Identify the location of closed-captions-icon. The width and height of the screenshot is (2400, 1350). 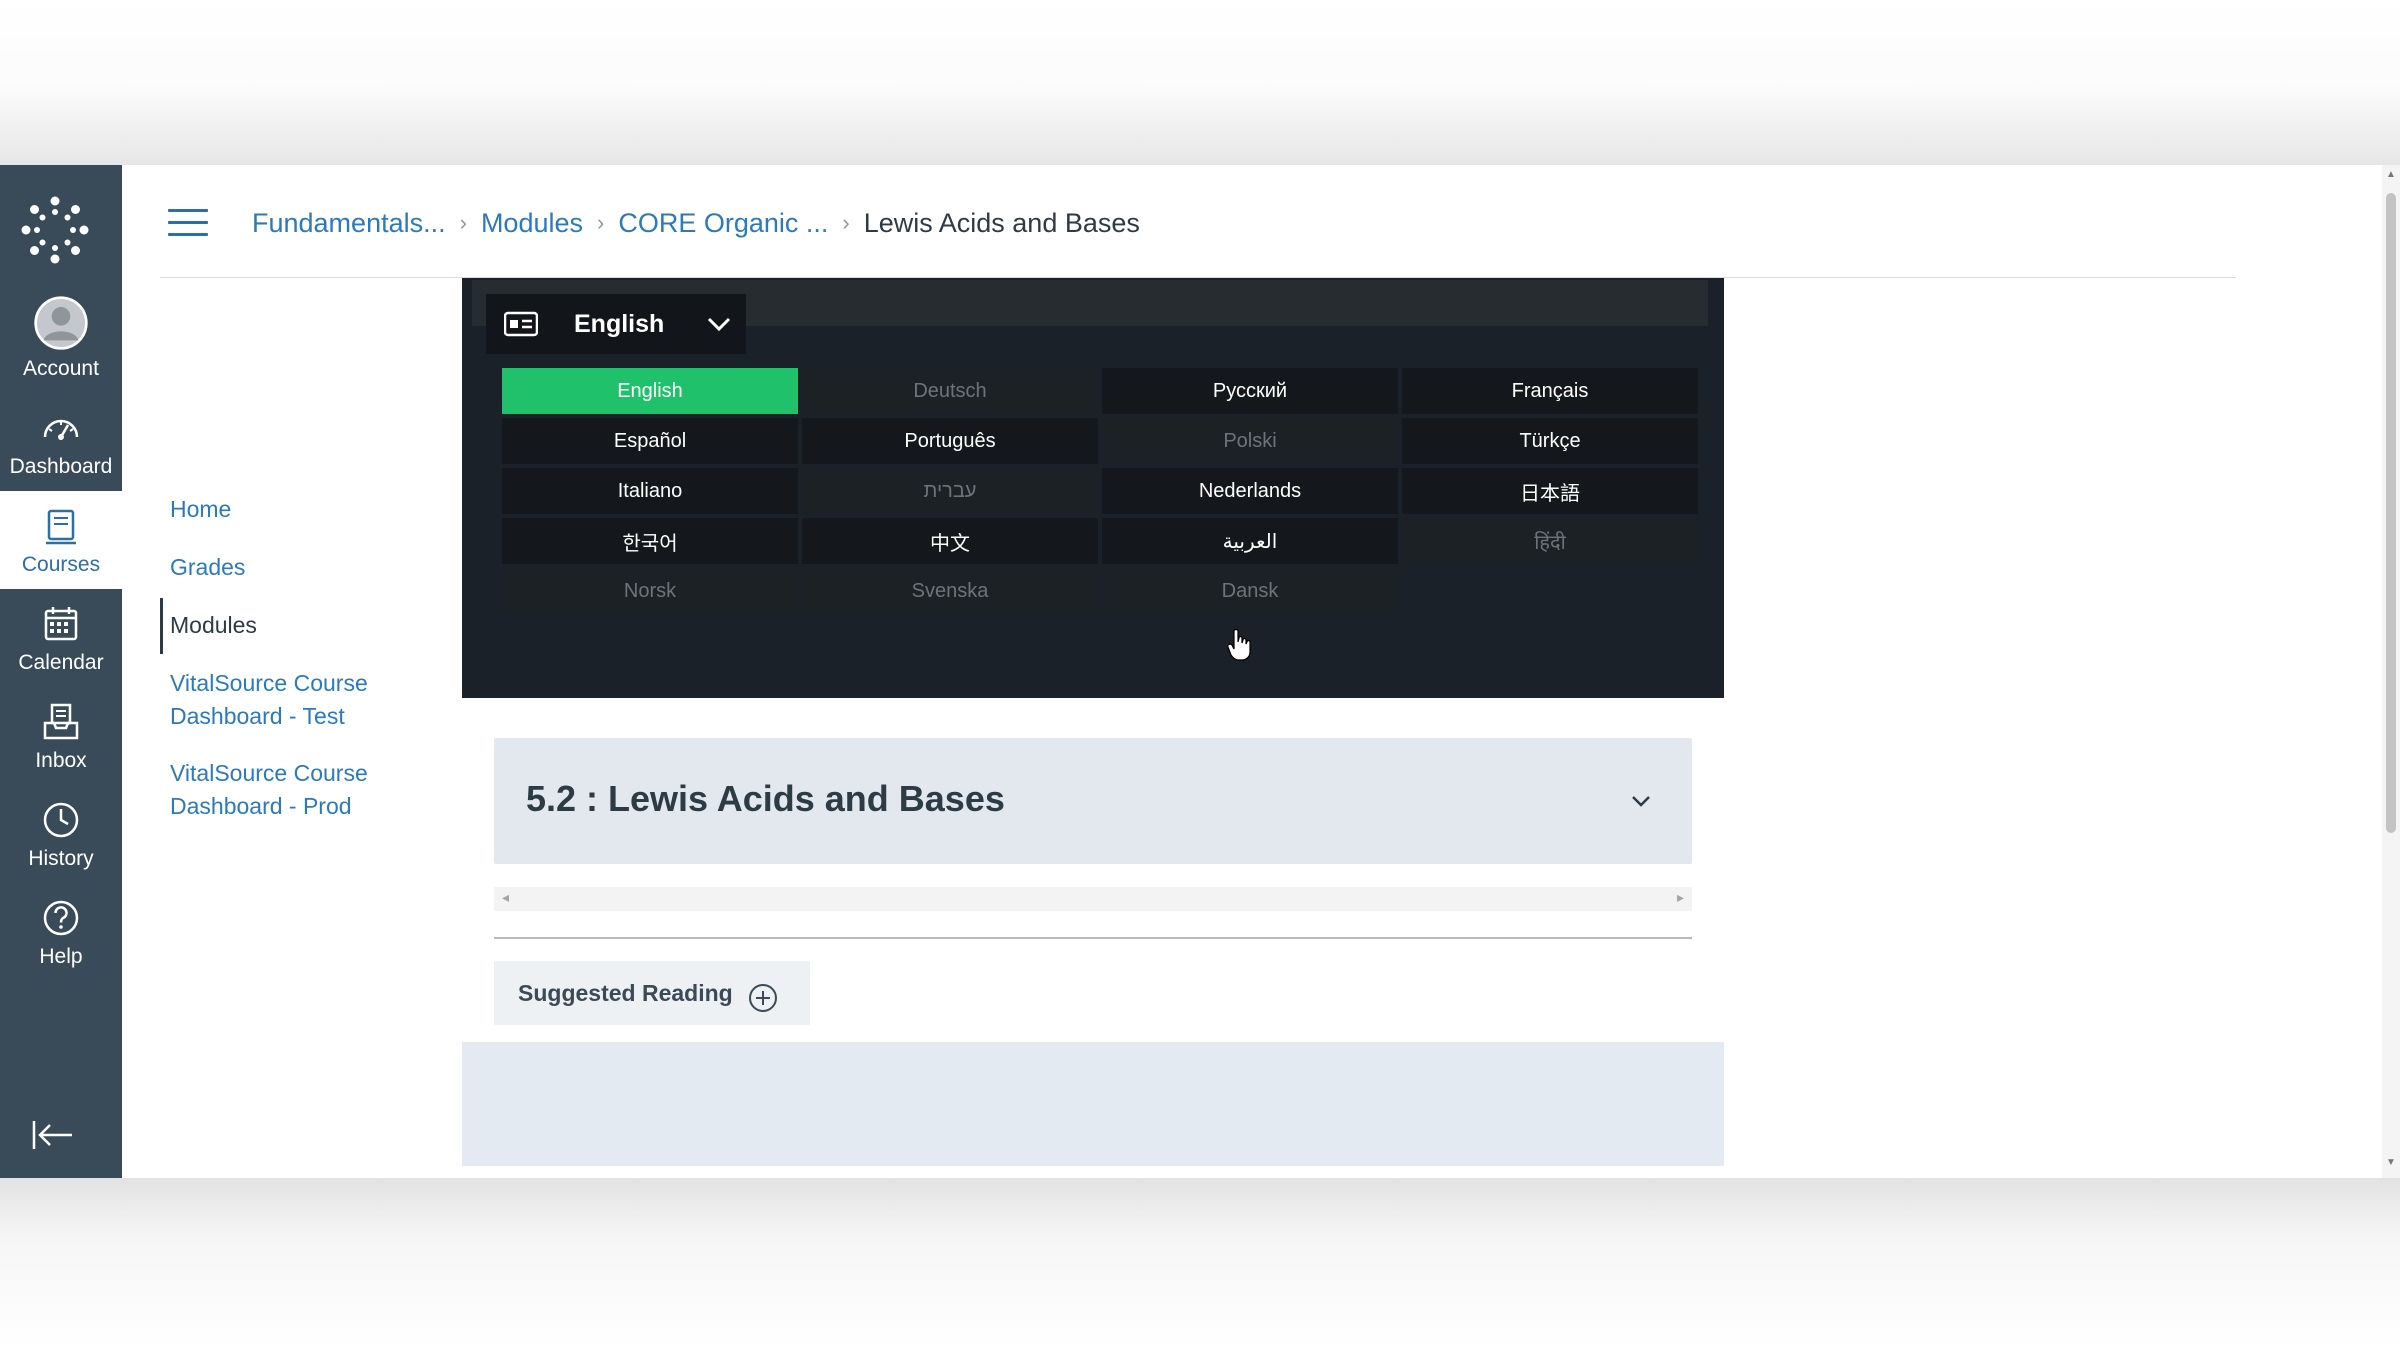
(521, 324).